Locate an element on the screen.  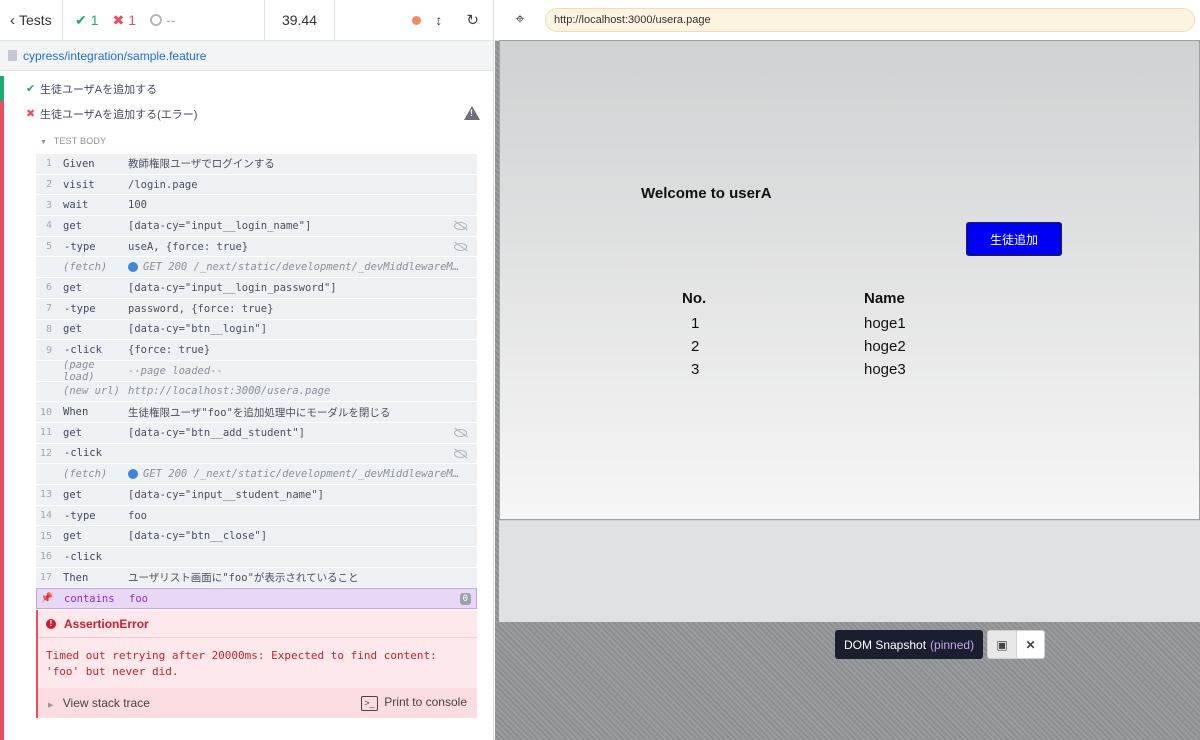
command-row: 17 Then ユーザリスト画面に"foo"が表示されていること is located at coordinates (256, 578).